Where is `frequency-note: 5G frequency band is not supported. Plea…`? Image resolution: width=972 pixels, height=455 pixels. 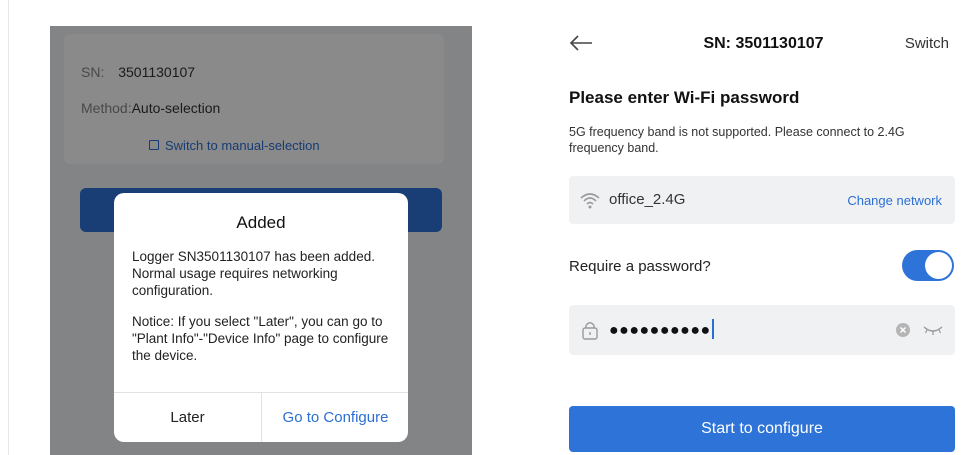
frequency-note: 5G frequency band is not supported. Plea… is located at coordinates (737, 140).